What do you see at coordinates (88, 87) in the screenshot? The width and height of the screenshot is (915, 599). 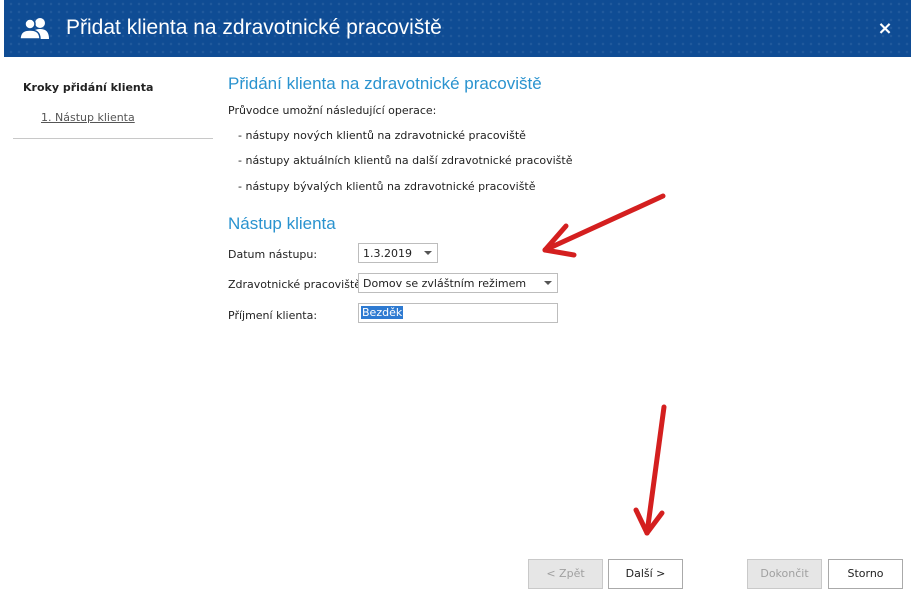 I see `sidebar-title: Kroky přidání klienta` at bounding box center [88, 87].